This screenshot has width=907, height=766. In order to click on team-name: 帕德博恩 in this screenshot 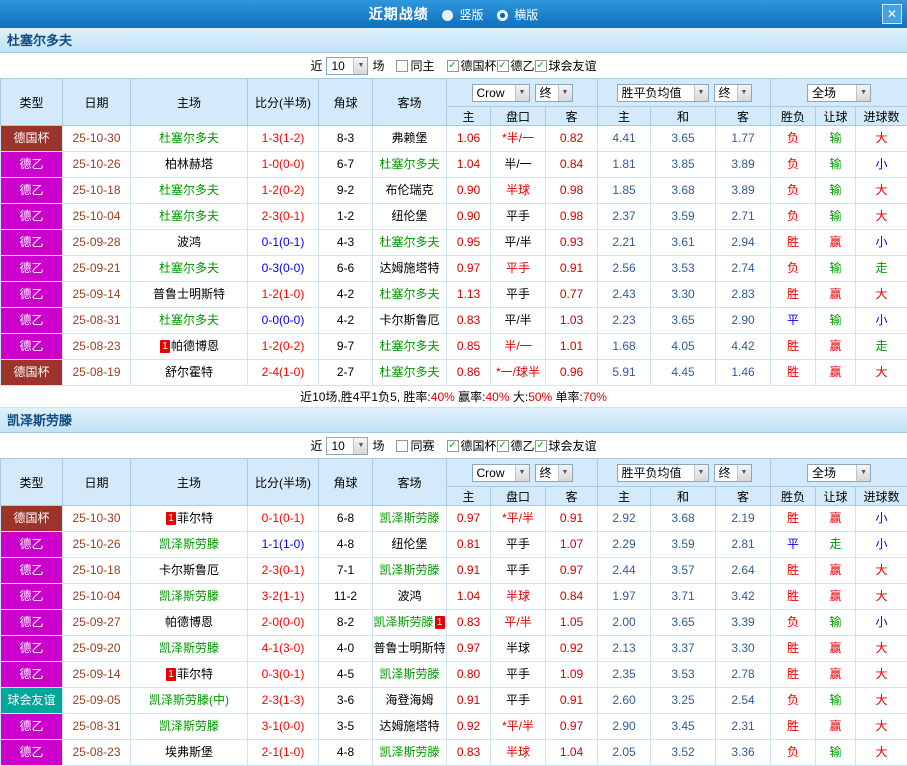, I will do `click(195, 346)`.